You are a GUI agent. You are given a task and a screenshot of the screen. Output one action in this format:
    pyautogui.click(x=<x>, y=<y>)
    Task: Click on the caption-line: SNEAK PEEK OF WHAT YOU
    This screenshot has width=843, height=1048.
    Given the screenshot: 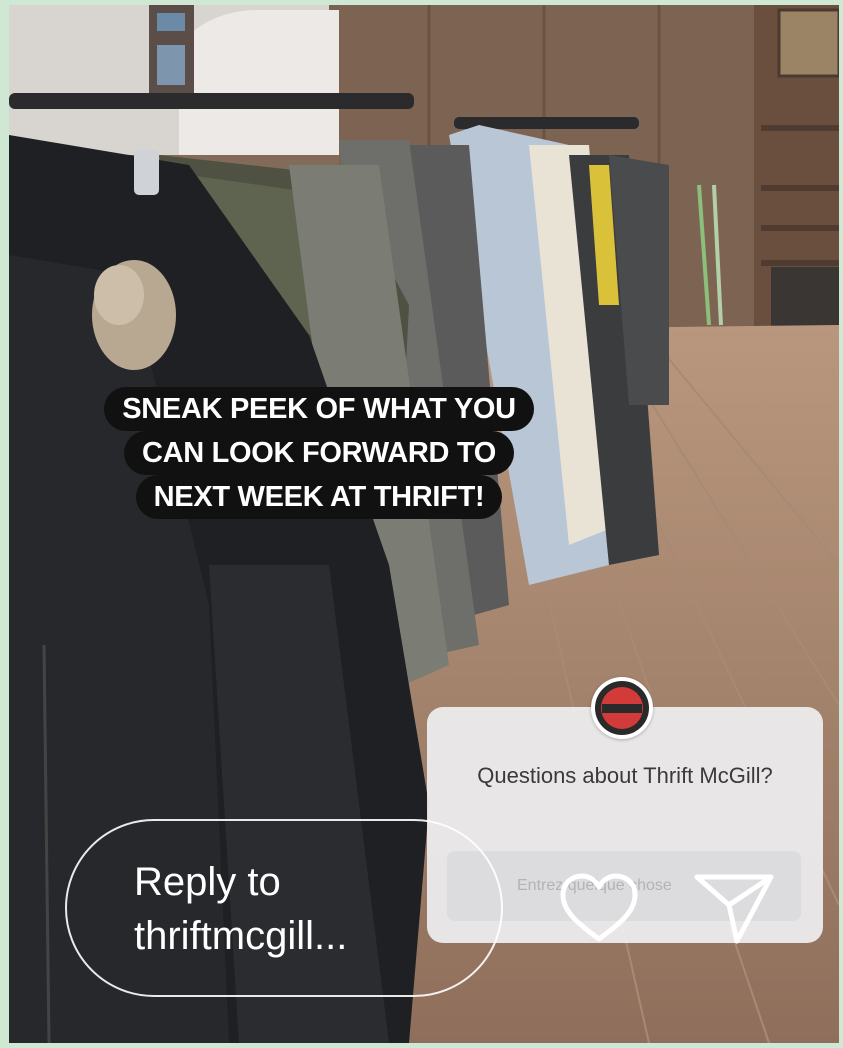 What is the action you would take?
    pyautogui.click(x=319, y=409)
    